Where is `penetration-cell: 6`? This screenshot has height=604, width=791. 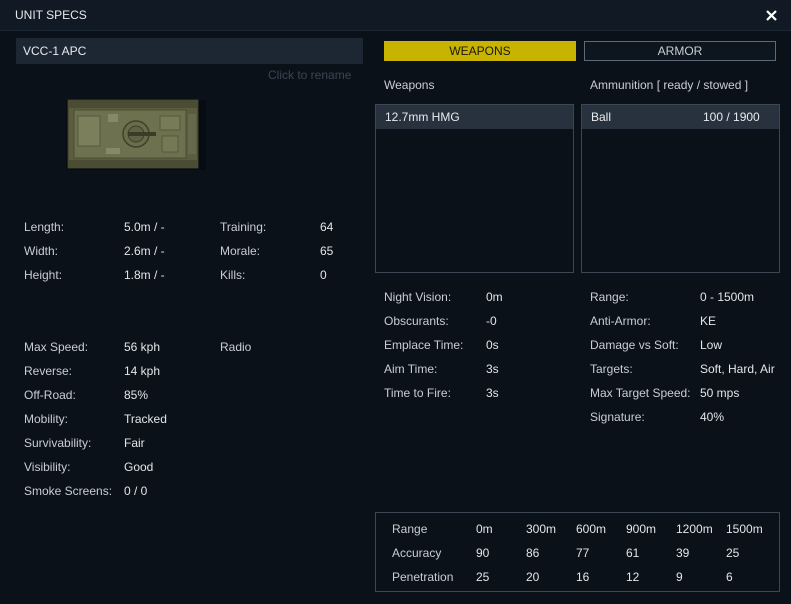 penetration-cell: 6 is located at coordinates (729, 577).